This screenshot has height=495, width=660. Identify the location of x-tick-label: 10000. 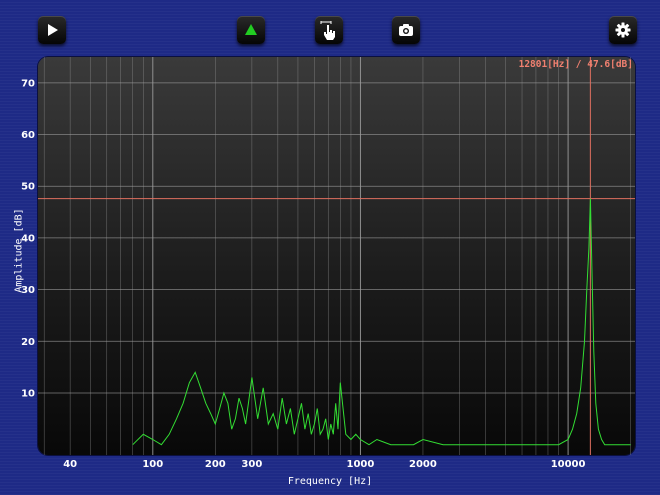
(568, 464).